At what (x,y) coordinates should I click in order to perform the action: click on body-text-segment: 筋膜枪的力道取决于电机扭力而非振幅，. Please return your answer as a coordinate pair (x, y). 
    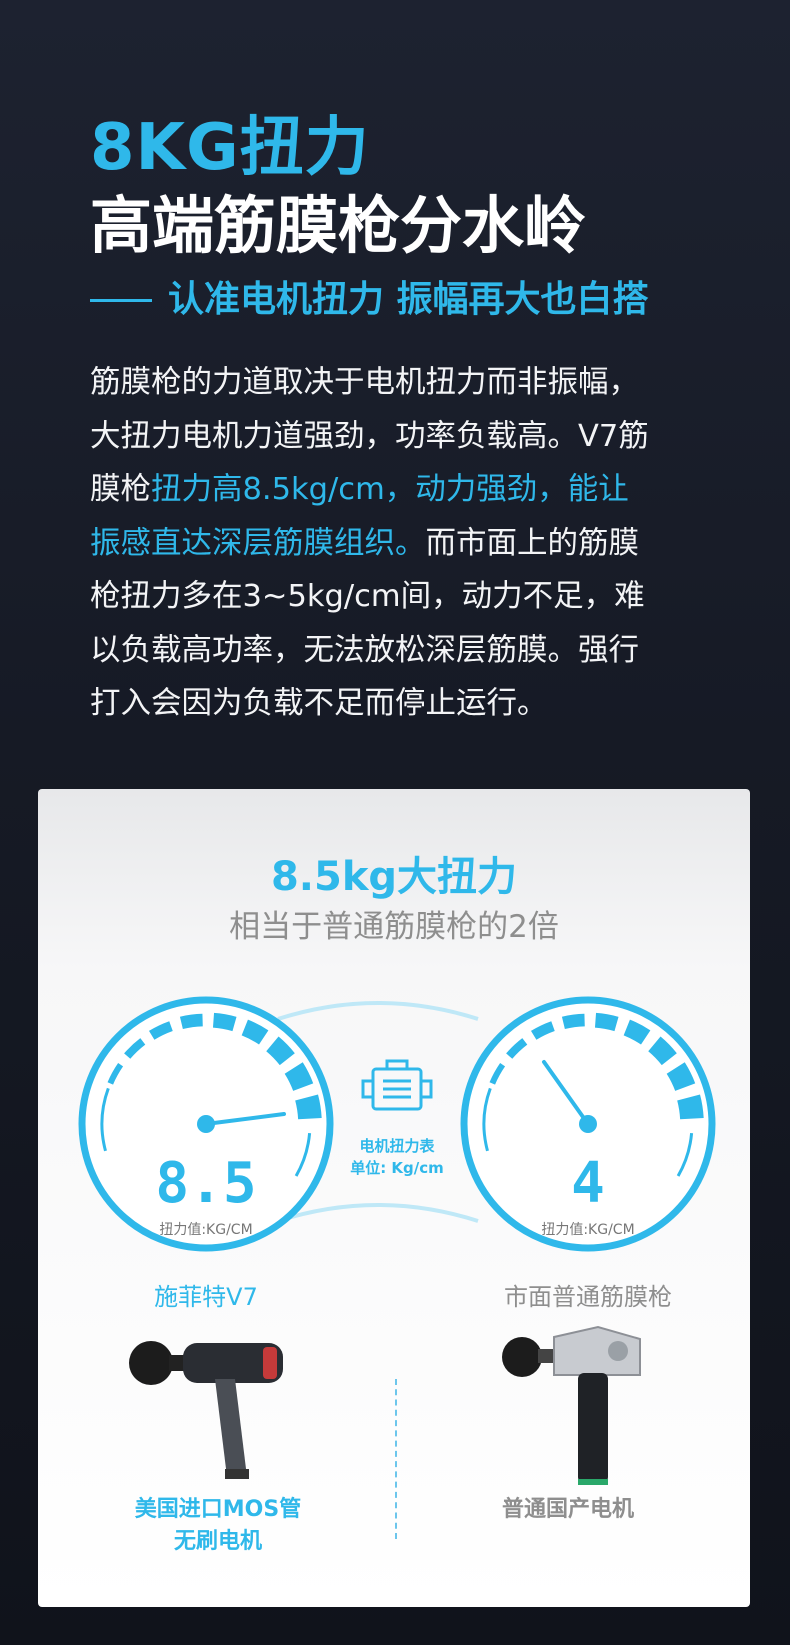
    Looking at the image, I should click on (364, 382).